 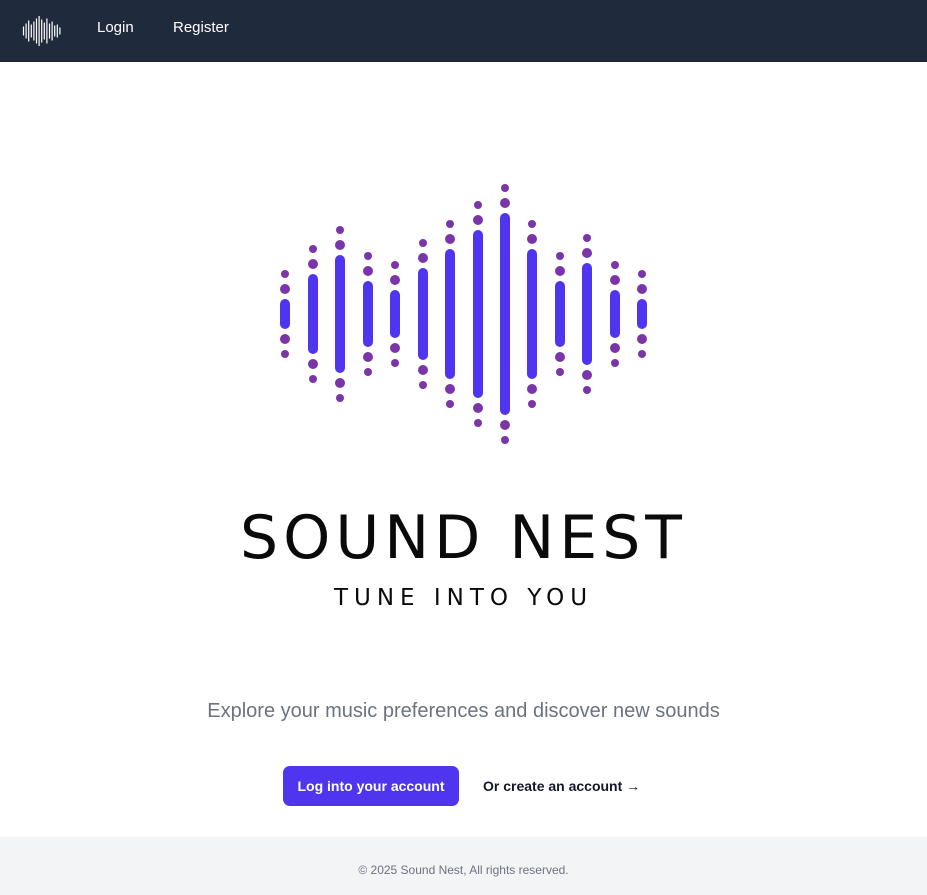 What do you see at coordinates (463, 598) in the screenshot?
I see `brand-tagline: TUNE INTO YOU` at bounding box center [463, 598].